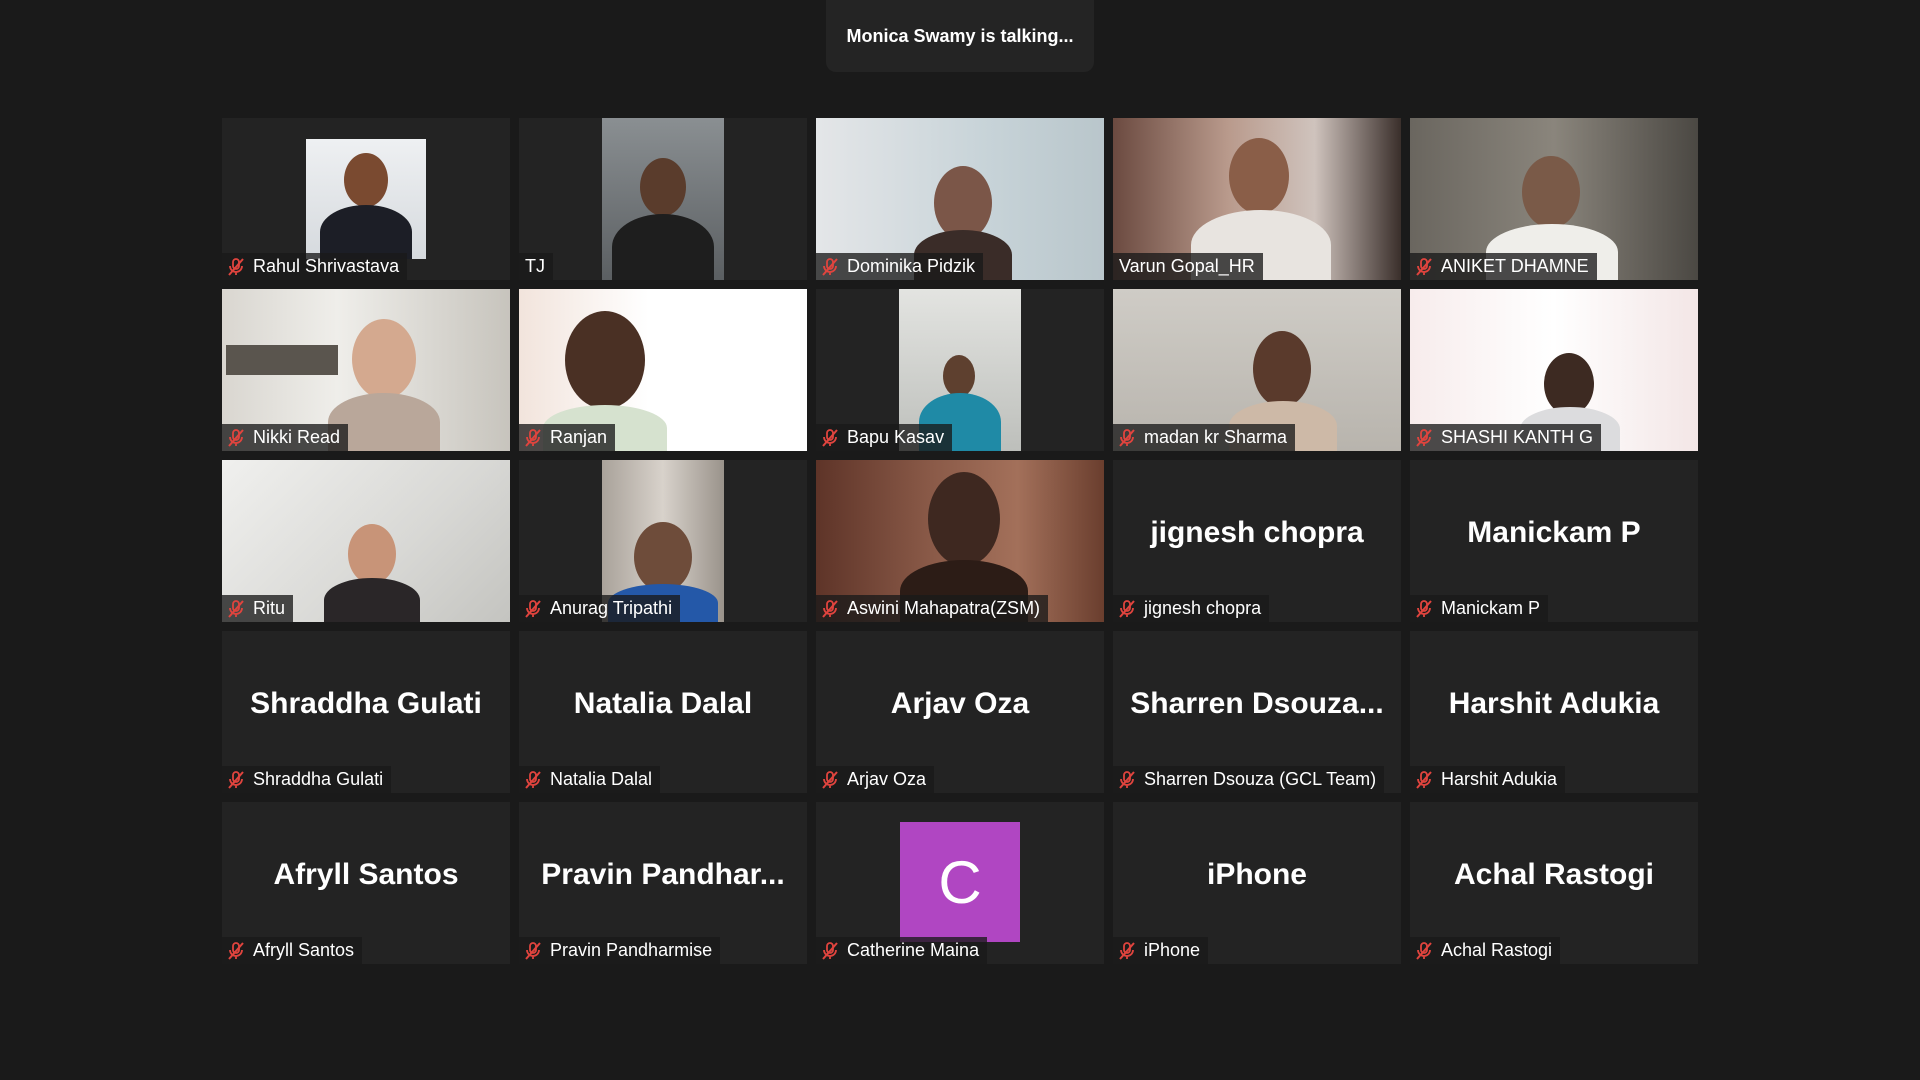 This screenshot has height=1080, width=1920. I want to click on display-name: Arjav Oza, so click(960, 703).